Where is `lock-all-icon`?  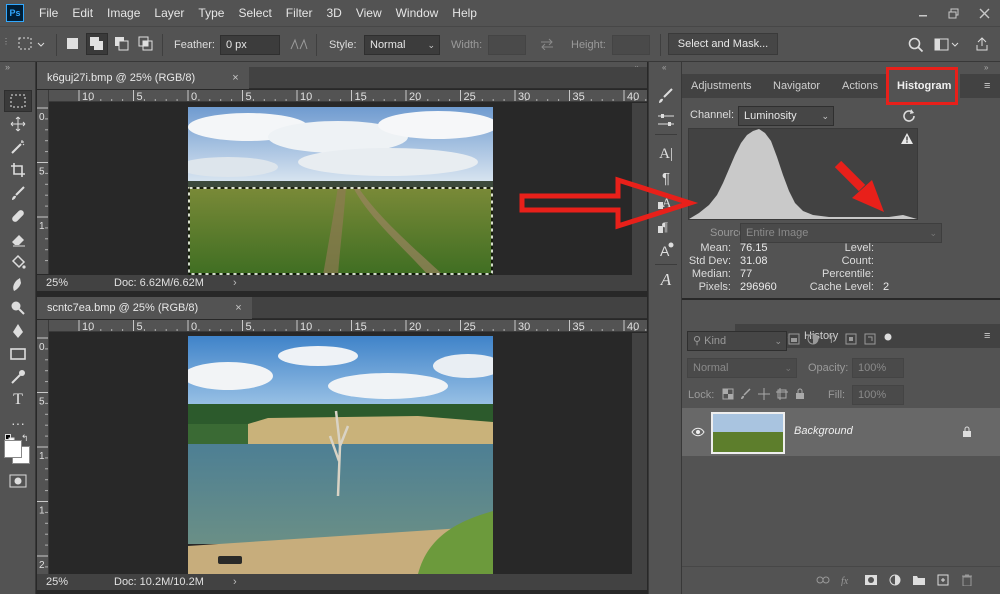 lock-all-icon is located at coordinates (800, 394).